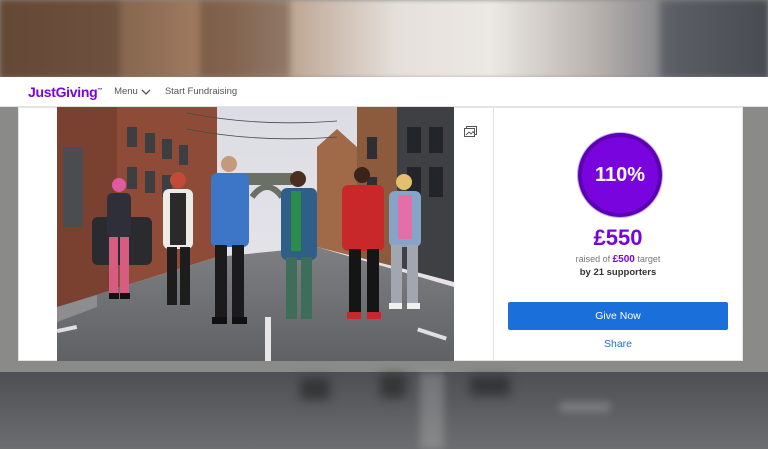 The height and width of the screenshot is (449, 768). What do you see at coordinates (618, 316) in the screenshot?
I see `give-now-button: Give Now` at bounding box center [618, 316].